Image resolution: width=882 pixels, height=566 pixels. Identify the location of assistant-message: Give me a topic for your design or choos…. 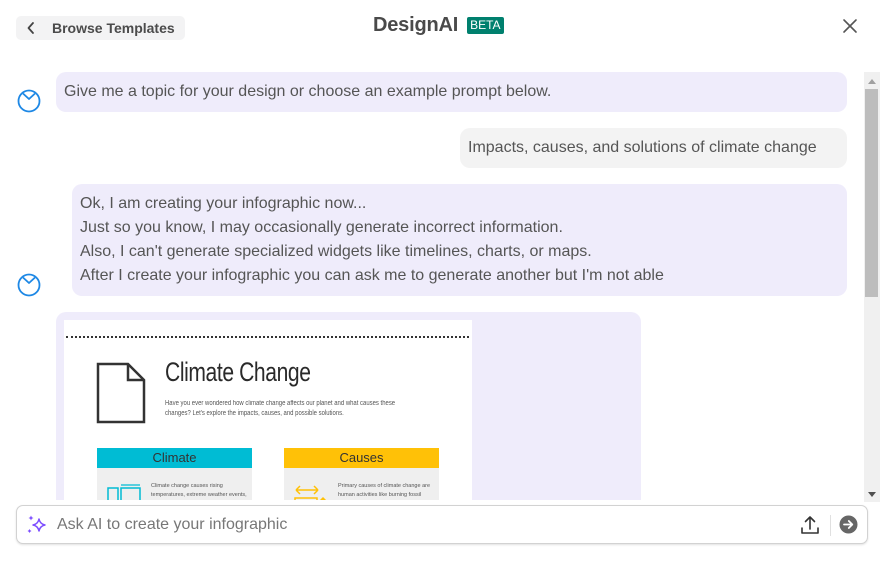
(451, 92).